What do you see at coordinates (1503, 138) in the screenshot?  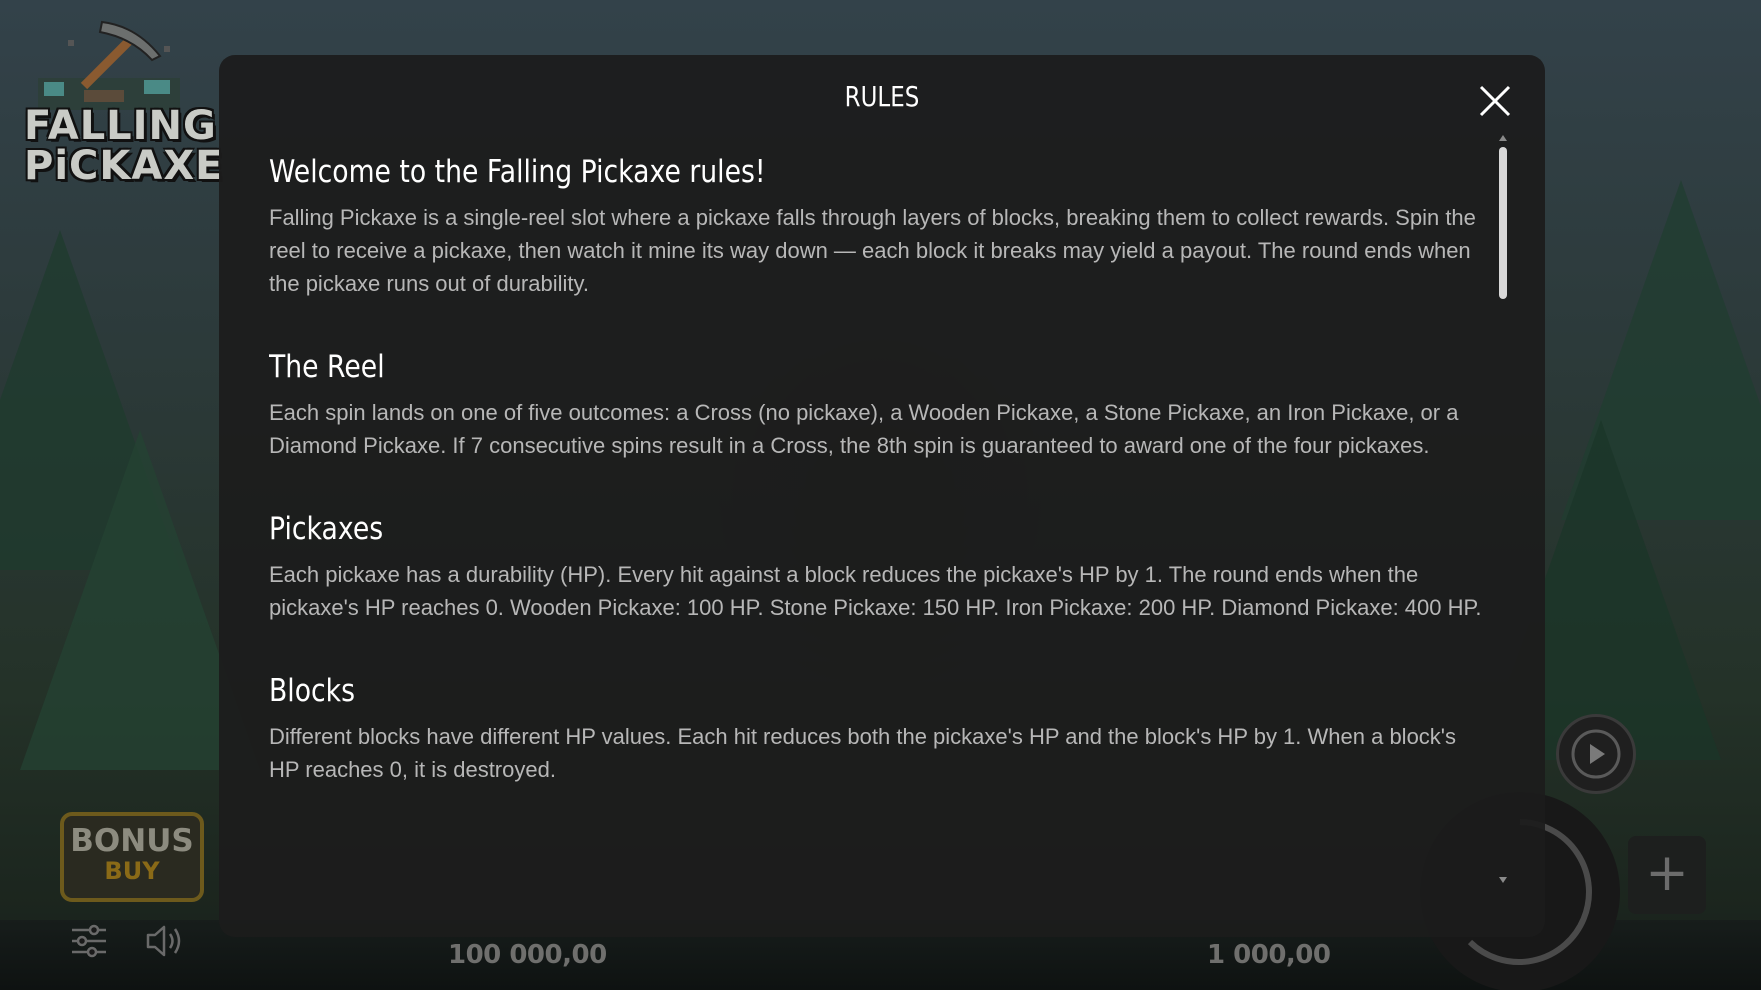 I see `scroll-up-icon` at bounding box center [1503, 138].